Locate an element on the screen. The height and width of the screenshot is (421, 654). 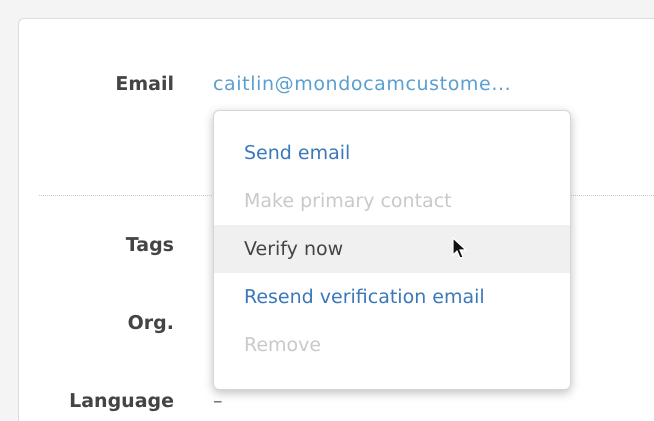
menu-item: Verify now is located at coordinates (392, 249).